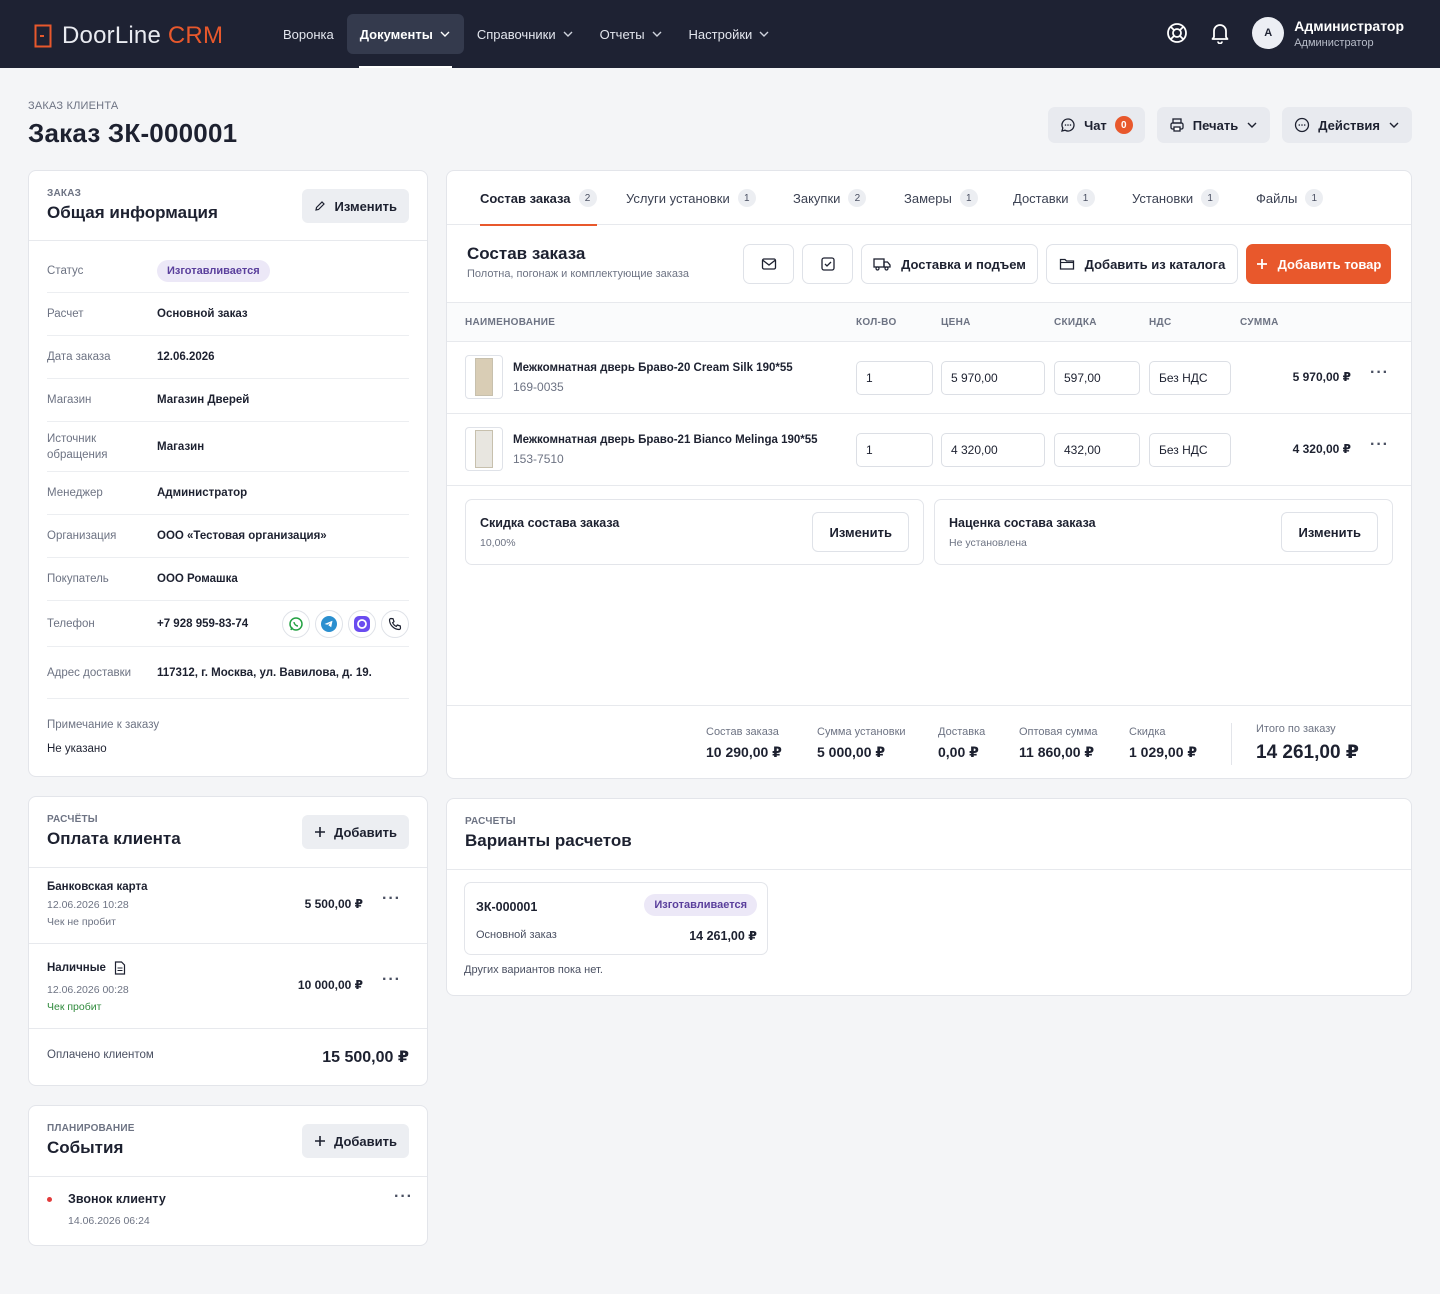  What do you see at coordinates (228, 447) in the screenshot?
I see `info-row-source: Источник обращения Магазин` at bounding box center [228, 447].